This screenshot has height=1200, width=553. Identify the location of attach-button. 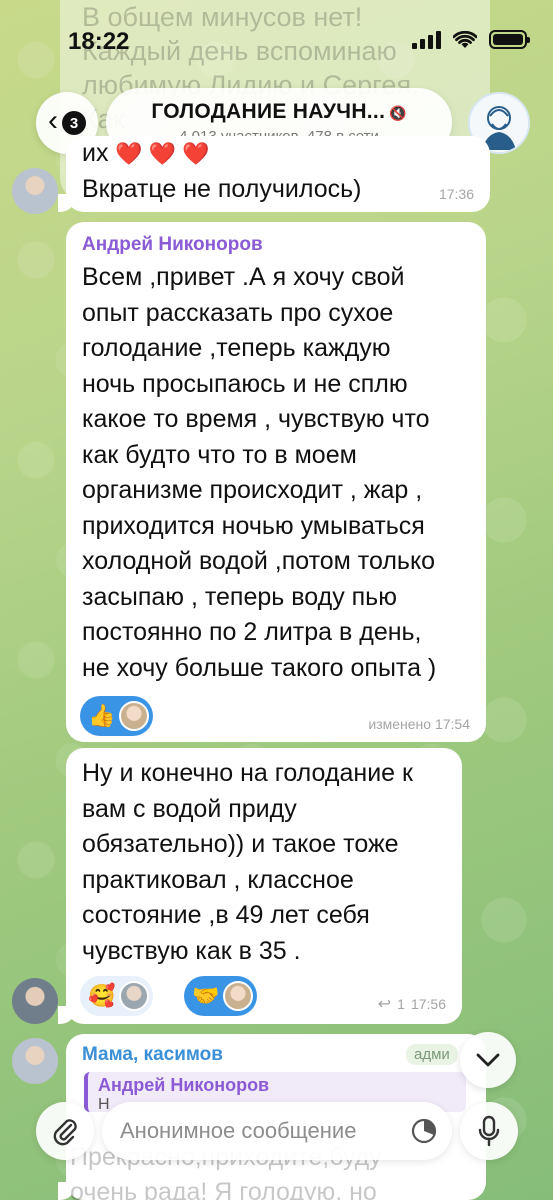
(65, 1131).